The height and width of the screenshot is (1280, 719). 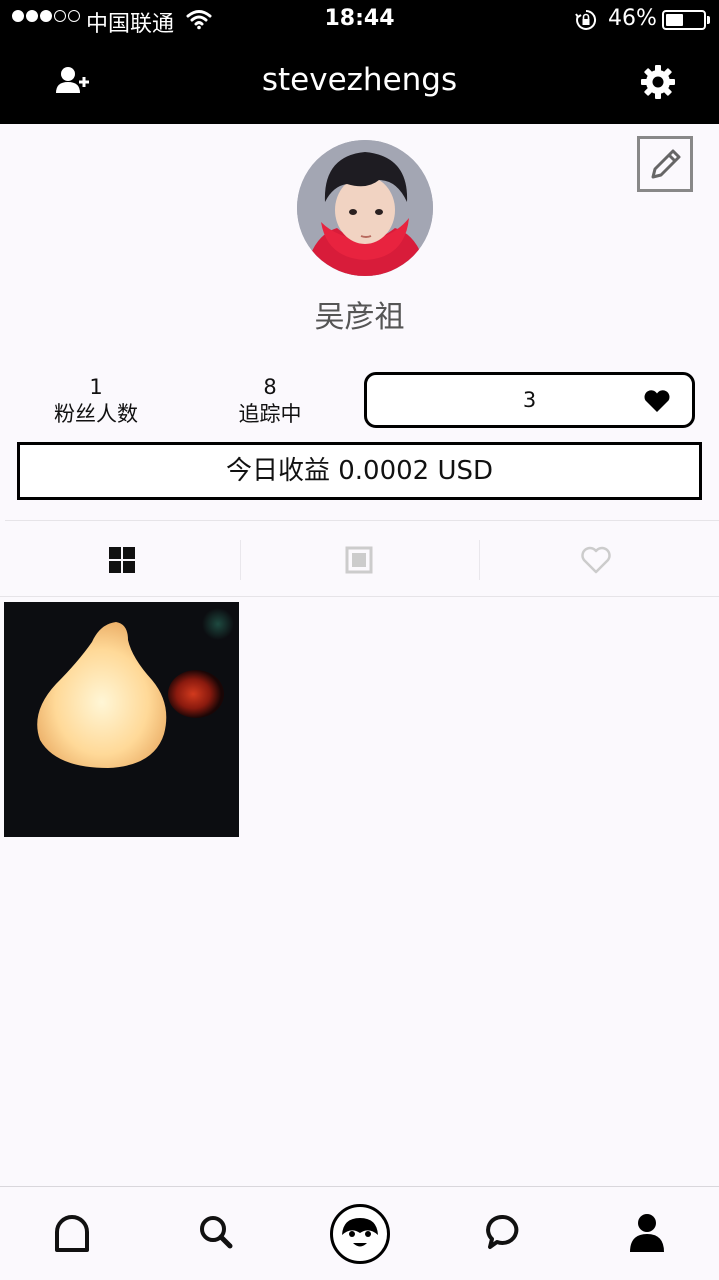 What do you see at coordinates (96, 387) in the screenshot?
I see `followers-count: 1` at bounding box center [96, 387].